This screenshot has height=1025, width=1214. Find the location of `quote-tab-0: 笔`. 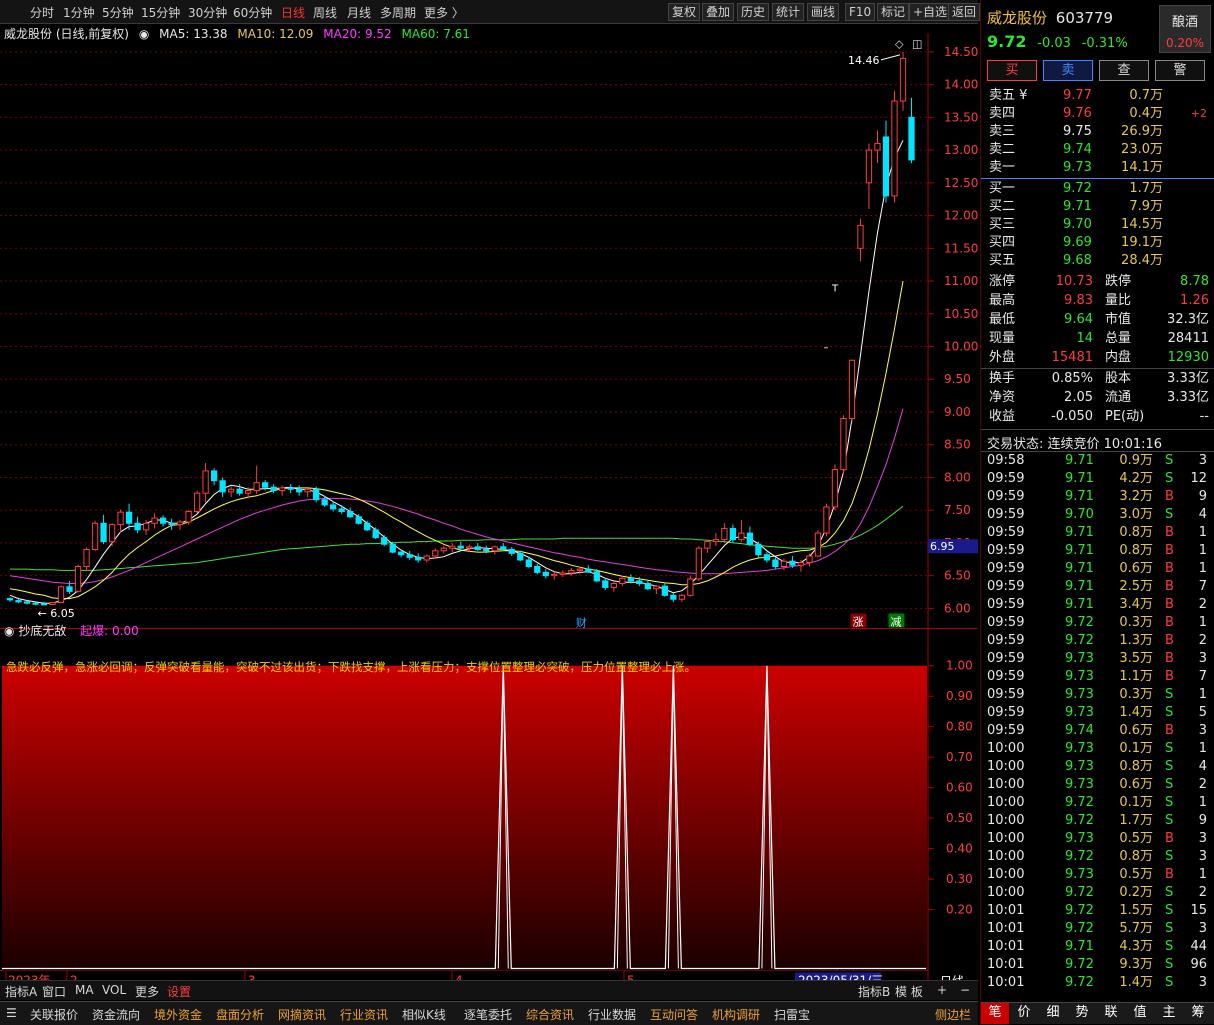

quote-tab-0: 笔 is located at coordinates (995, 1013).